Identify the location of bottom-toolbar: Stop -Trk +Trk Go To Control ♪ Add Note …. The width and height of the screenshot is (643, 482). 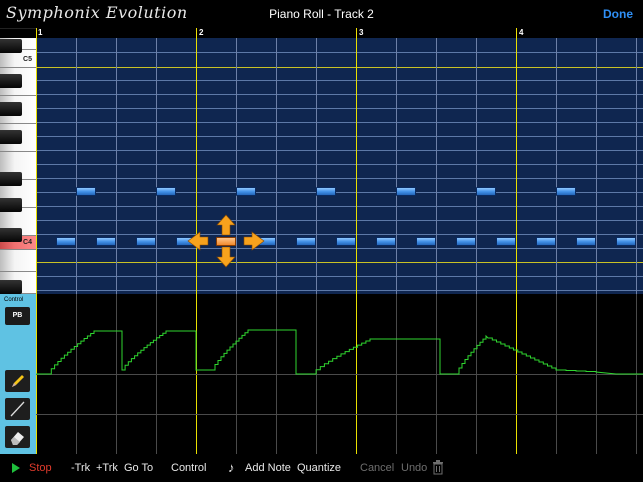
(321, 468).